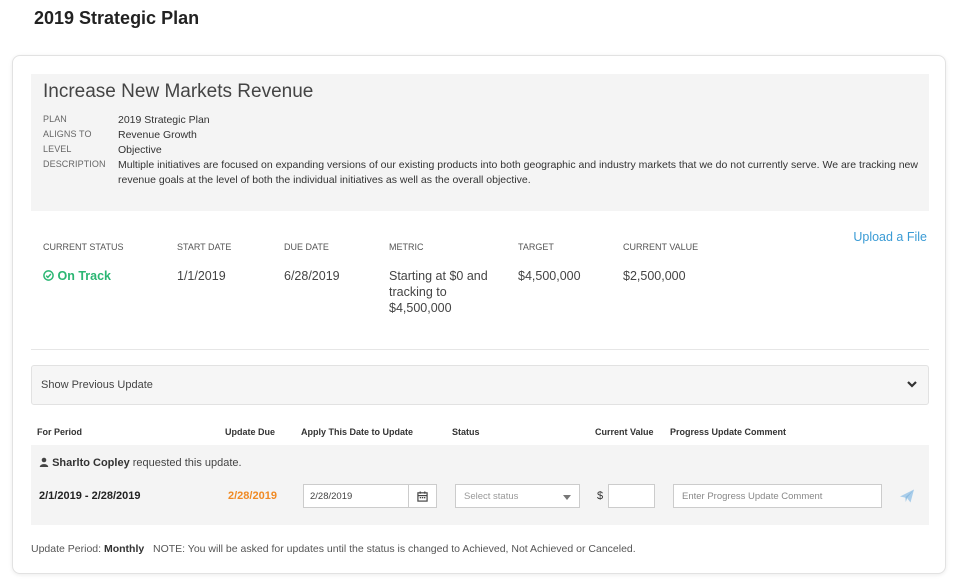 The image size is (960, 581). Describe the element at coordinates (201, 276) in the screenshot. I see `start-date-value: 1/1/2019` at that location.